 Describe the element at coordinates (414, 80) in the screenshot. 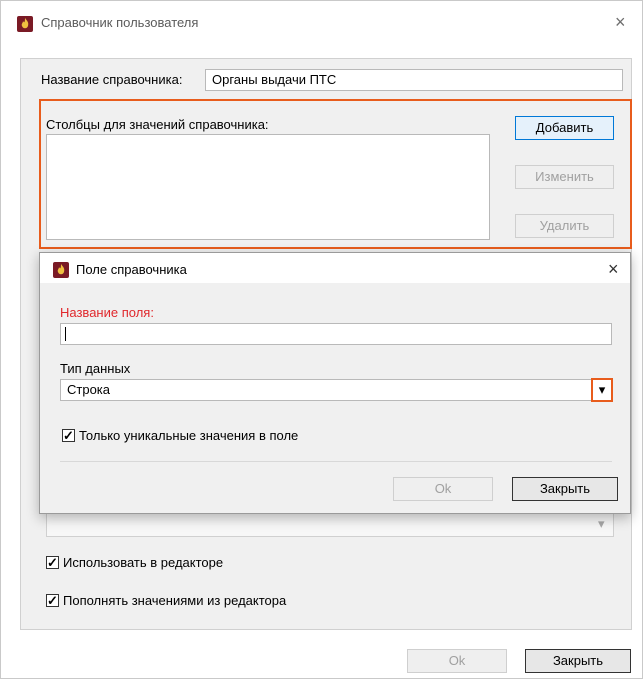

I see `name-input: Органы выдачи ПТС` at that location.